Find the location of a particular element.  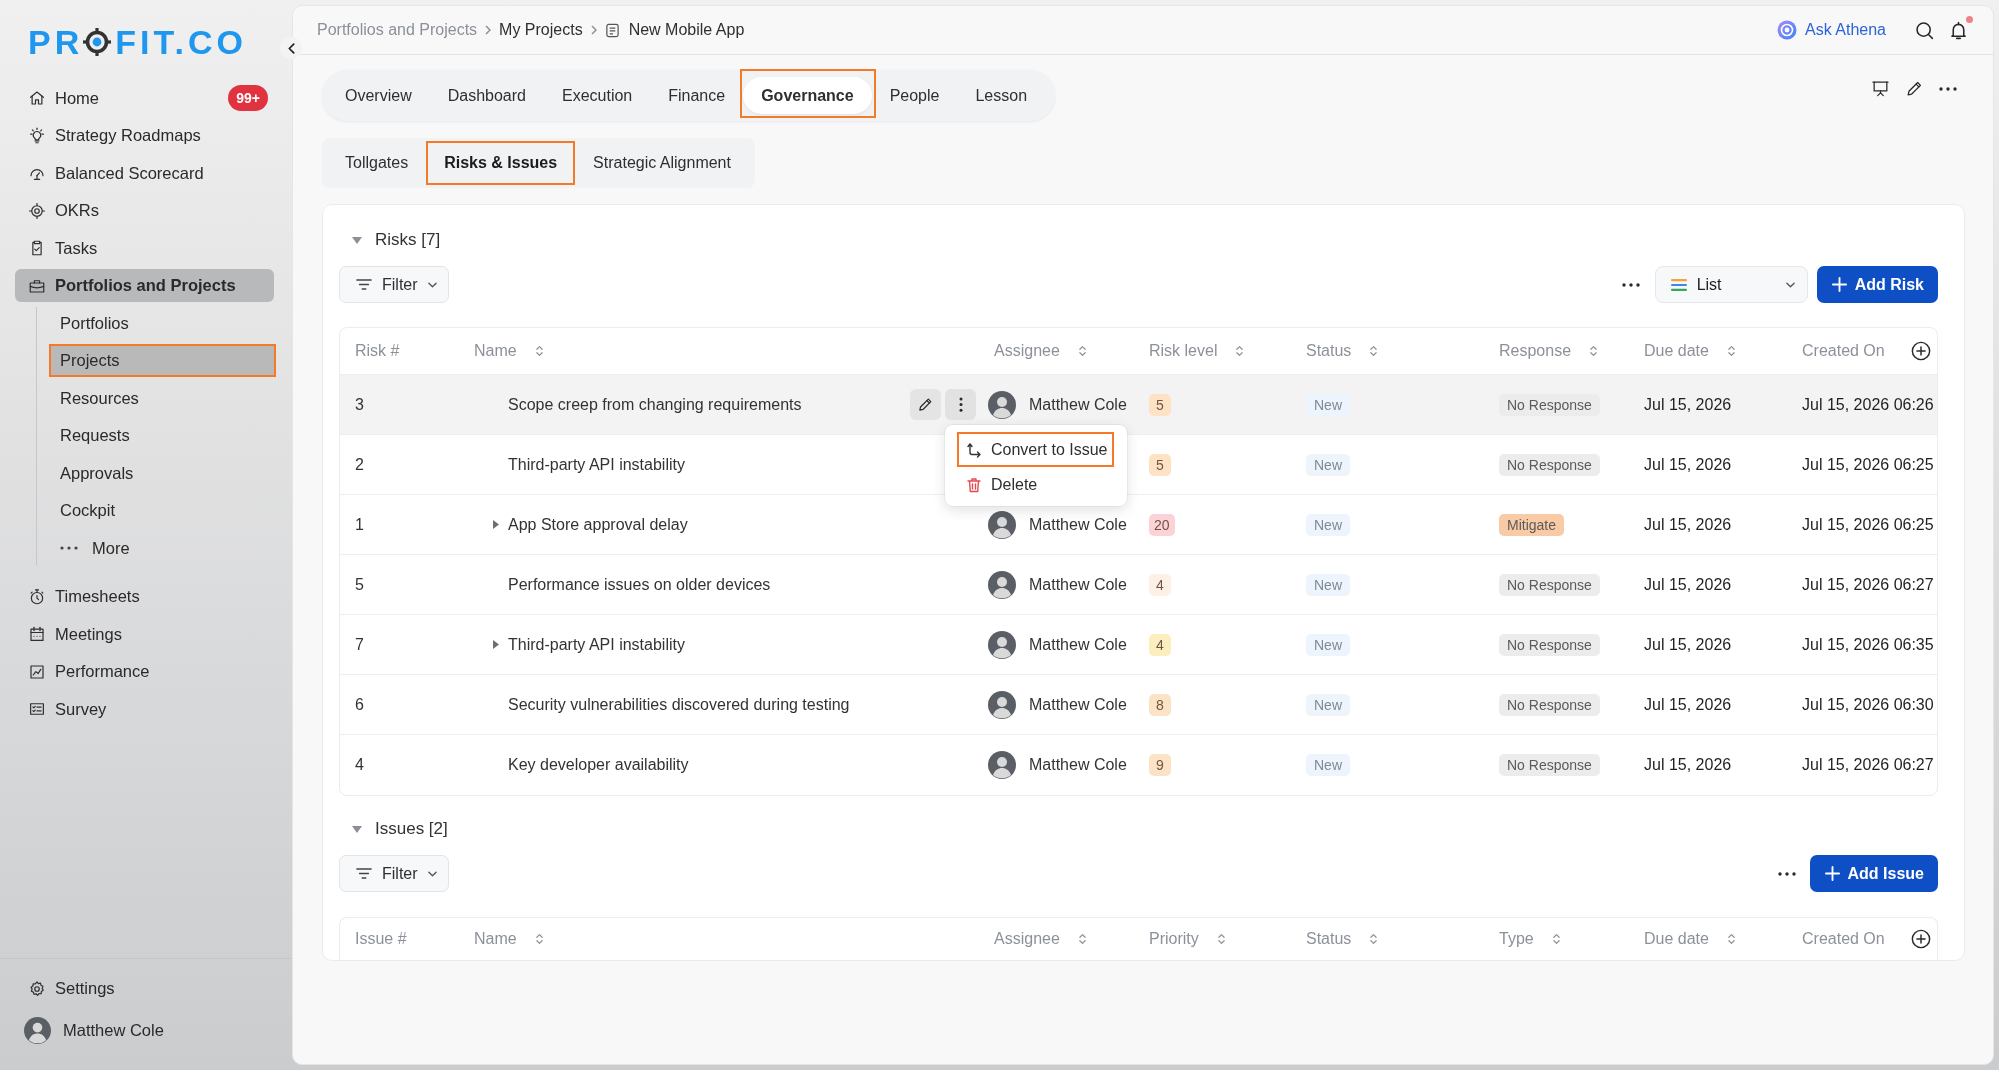

nav-item: Strategy Roadmaps is located at coordinates (144, 135).